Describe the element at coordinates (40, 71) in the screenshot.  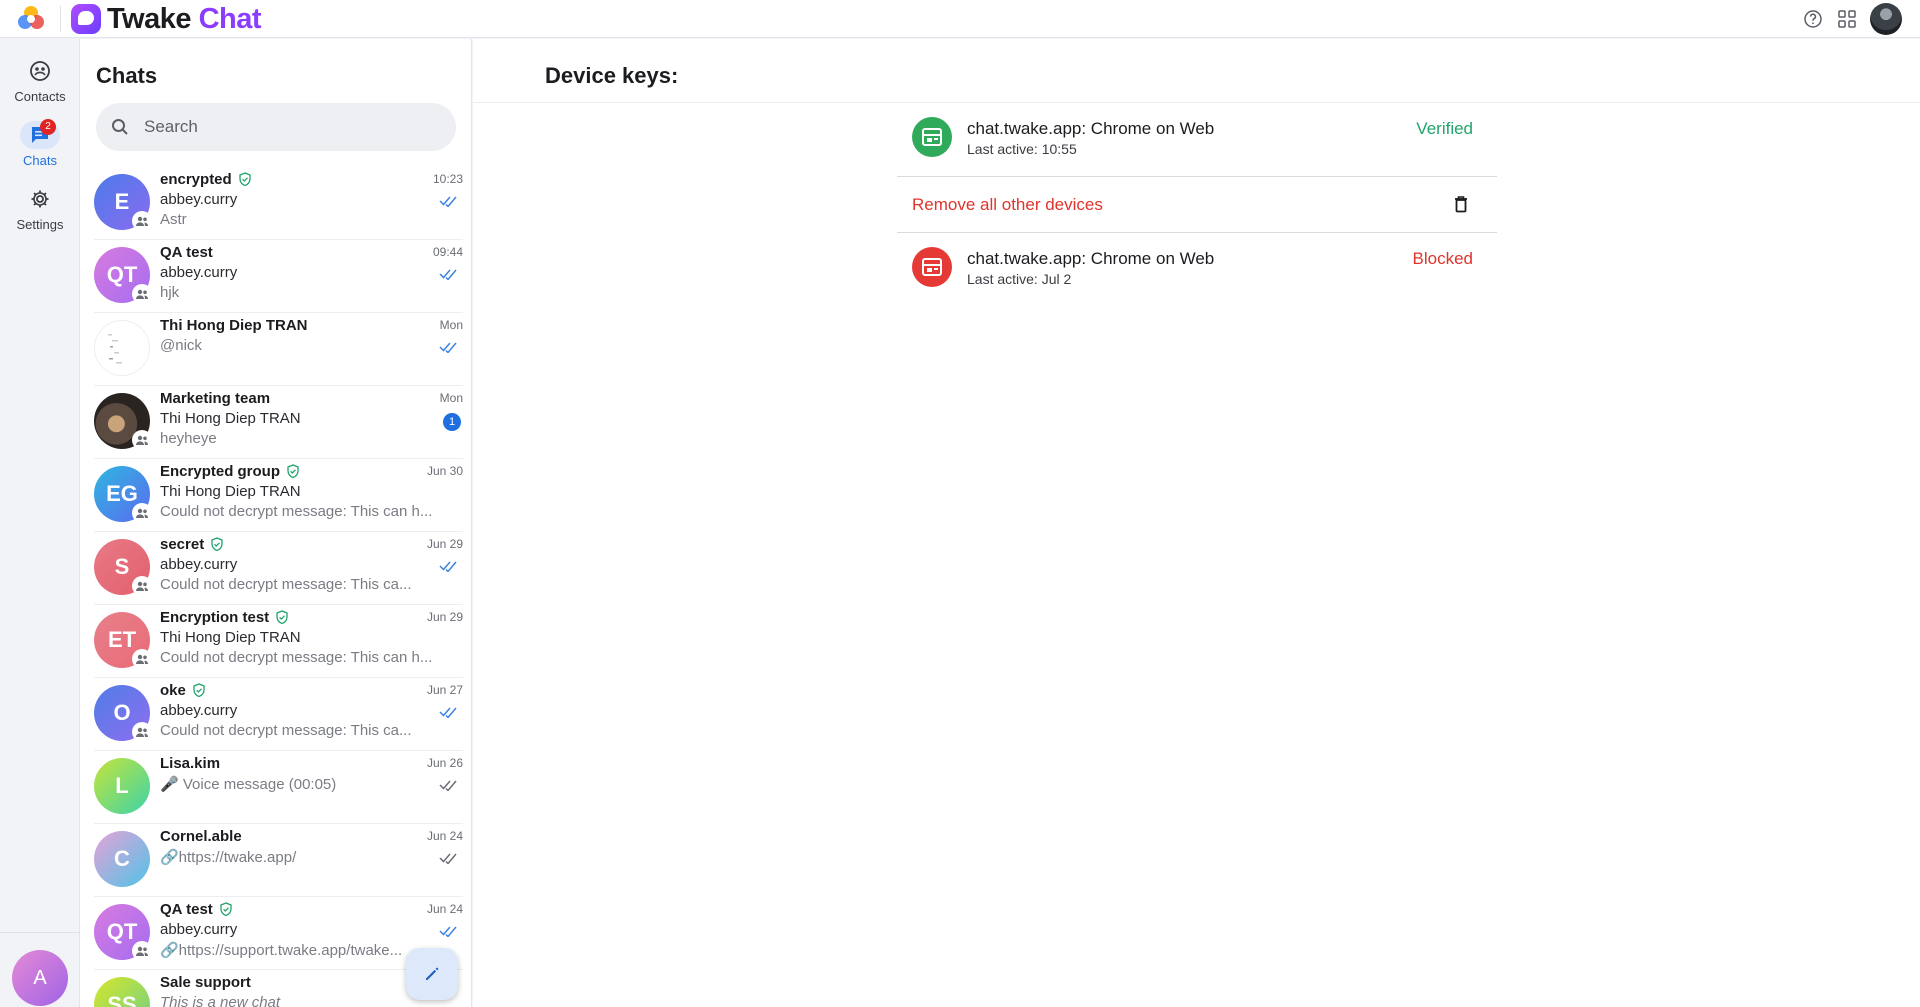
I see `contacts-icon` at that location.